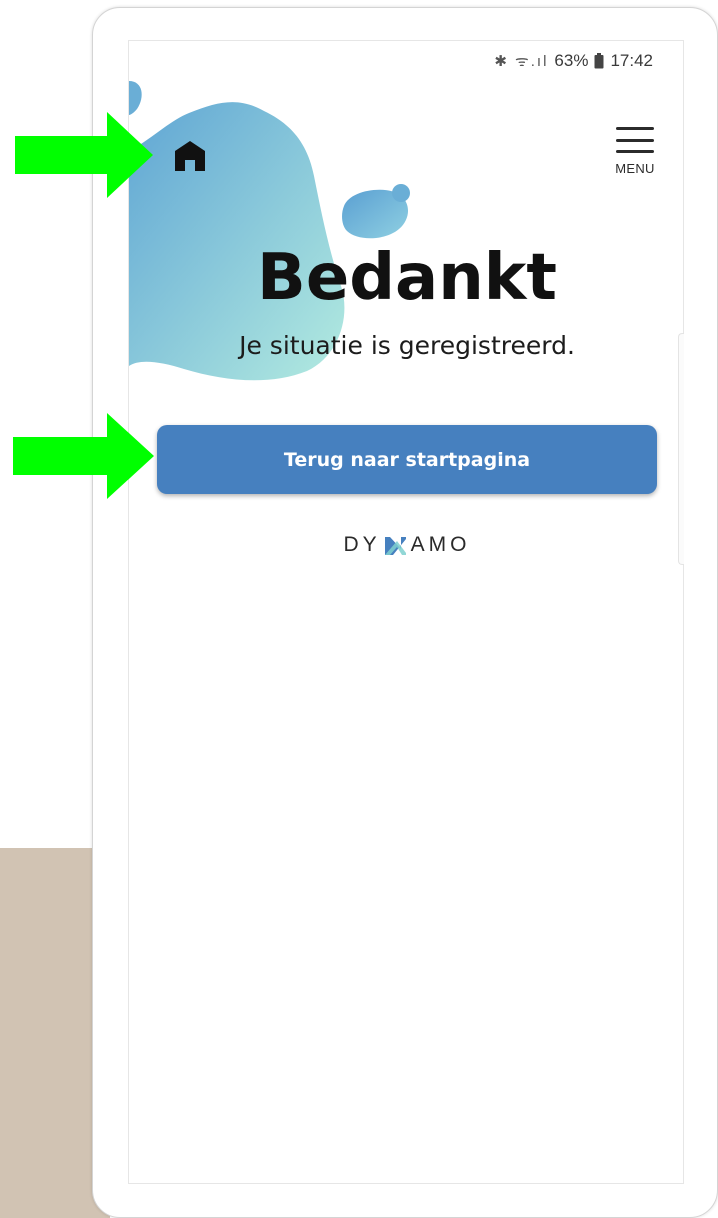 The image size is (718, 1218). I want to click on back-to-home-button: Terug naar startpagina, so click(407, 459).